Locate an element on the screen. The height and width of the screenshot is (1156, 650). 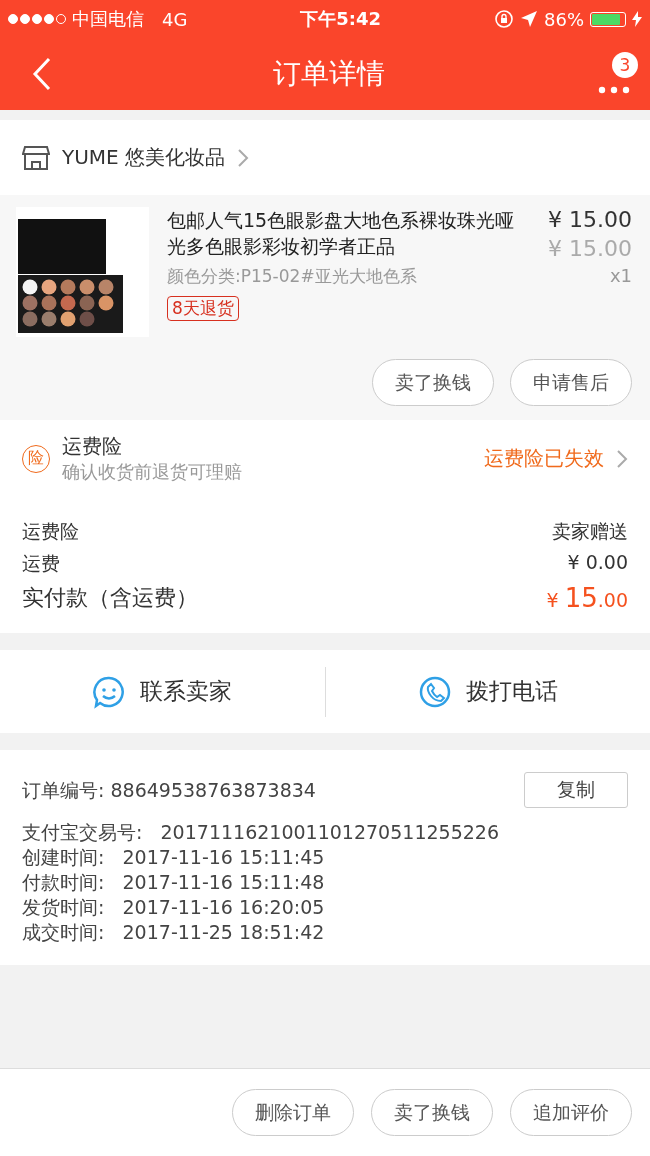
original-price: ¥ 15.00 is located at coordinates (590, 248).